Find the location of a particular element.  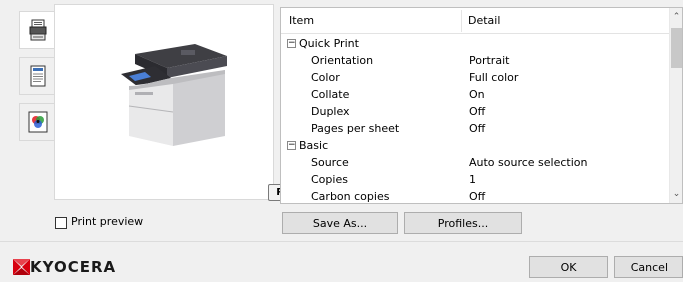

setting-name: Duplex is located at coordinates (330, 111).